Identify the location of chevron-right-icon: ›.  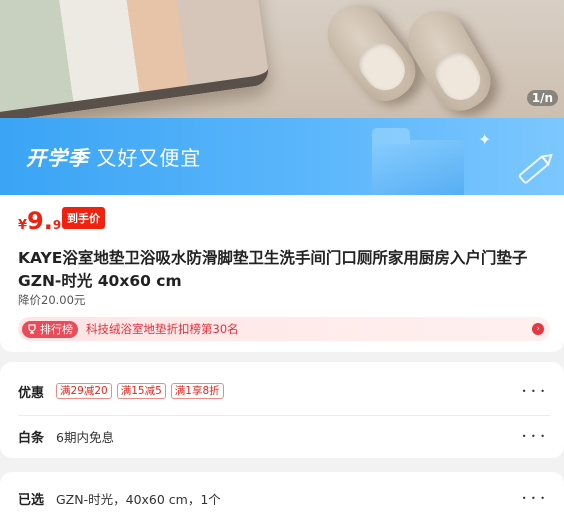
(538, 329).